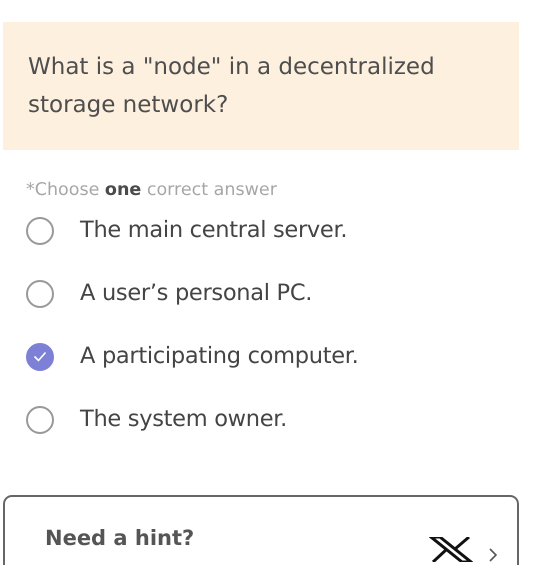 This screenshot has width=539, height=565. Describe the element at coordinates (493, 555) in the screenshot. I see `chevron-icon` at that location.